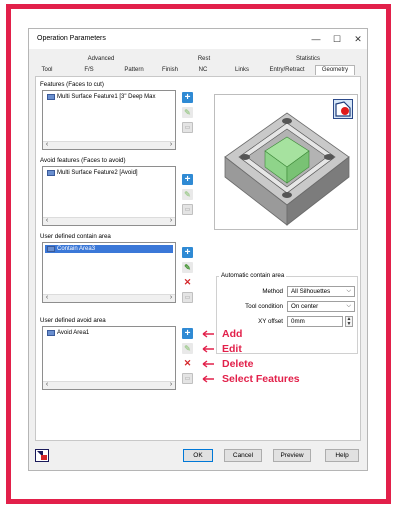 This screenshot has width=397, height=510. Describe the element at coordinates (204, 59) in the screenshot. I see `tab-rest: Rest` at that location.